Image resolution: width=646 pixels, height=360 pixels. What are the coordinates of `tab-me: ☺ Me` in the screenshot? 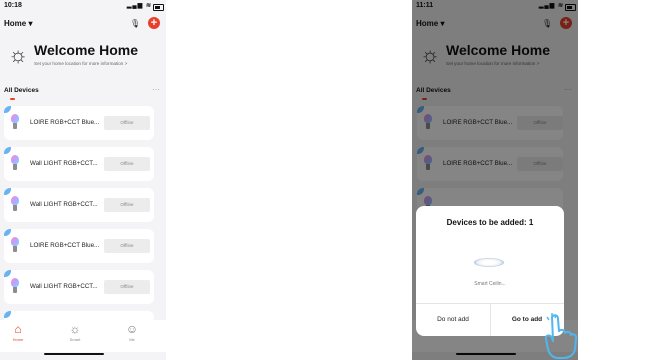 It's located at (132, 332).